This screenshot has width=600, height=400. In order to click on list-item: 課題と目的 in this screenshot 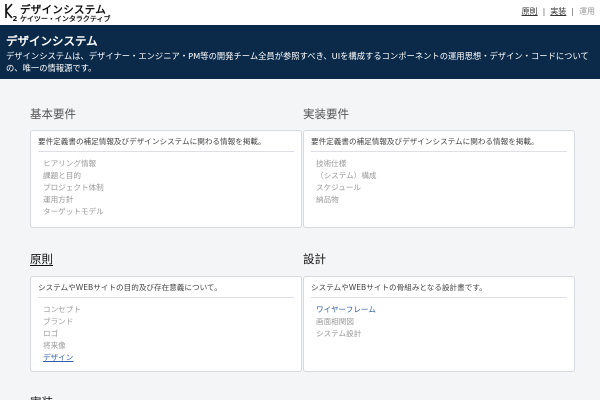, I will do `click(62, 175)`.